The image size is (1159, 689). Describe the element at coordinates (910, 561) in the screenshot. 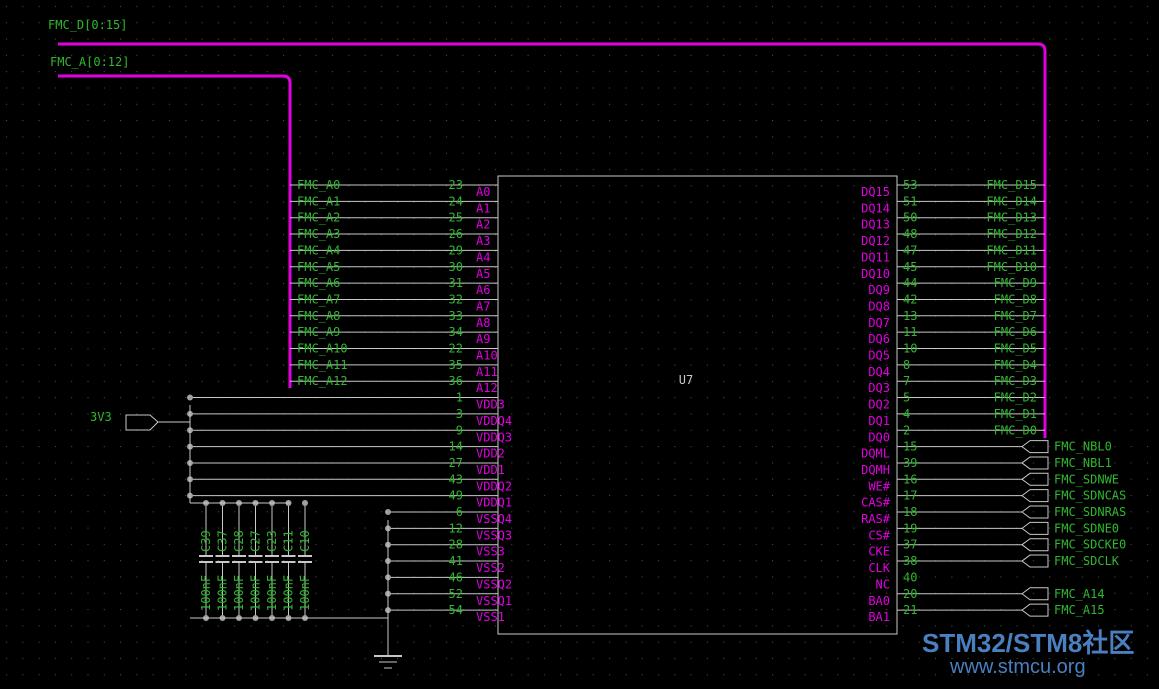

I see `pin-number: 38` at that location.